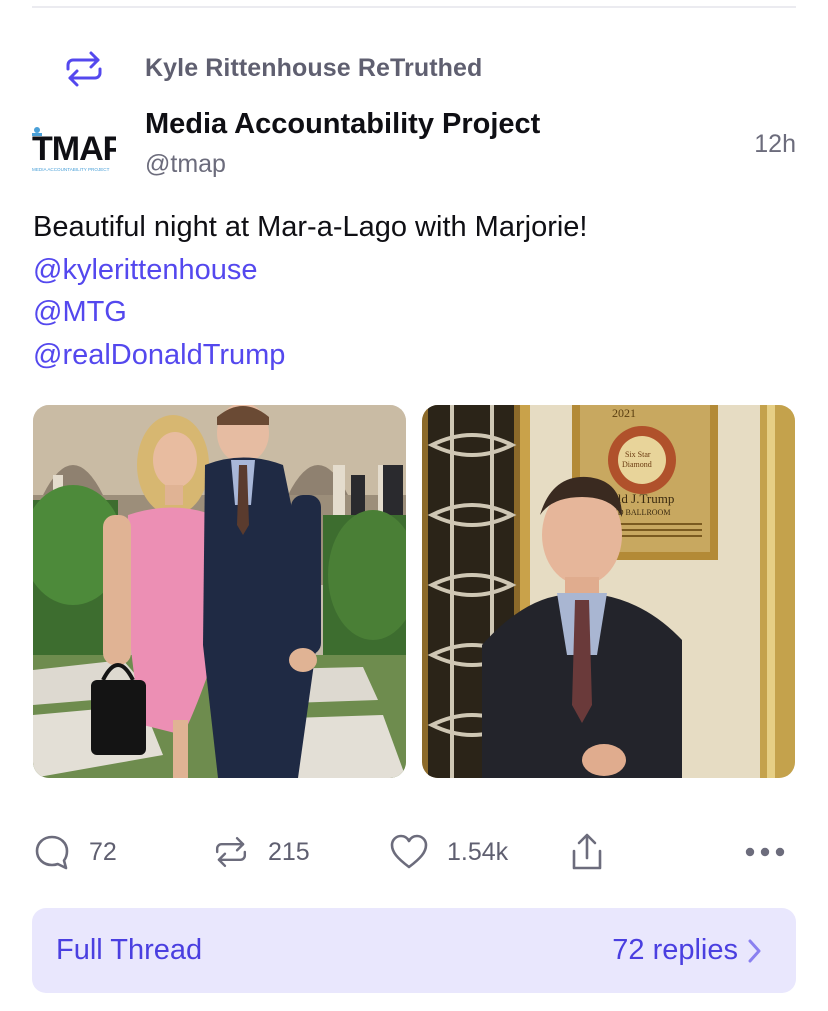  I want to click on more-options-button, so click(766, 852).